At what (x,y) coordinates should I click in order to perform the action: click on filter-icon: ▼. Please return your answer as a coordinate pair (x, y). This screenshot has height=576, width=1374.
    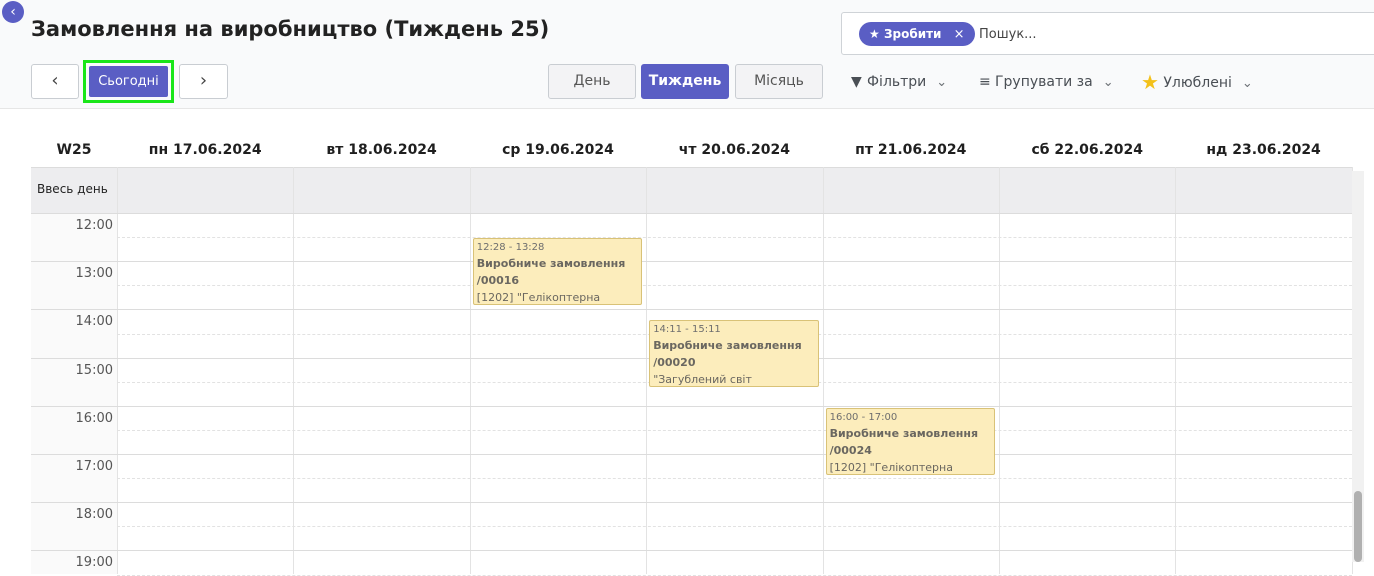
    Looking at the image, I should click on (856, 82).